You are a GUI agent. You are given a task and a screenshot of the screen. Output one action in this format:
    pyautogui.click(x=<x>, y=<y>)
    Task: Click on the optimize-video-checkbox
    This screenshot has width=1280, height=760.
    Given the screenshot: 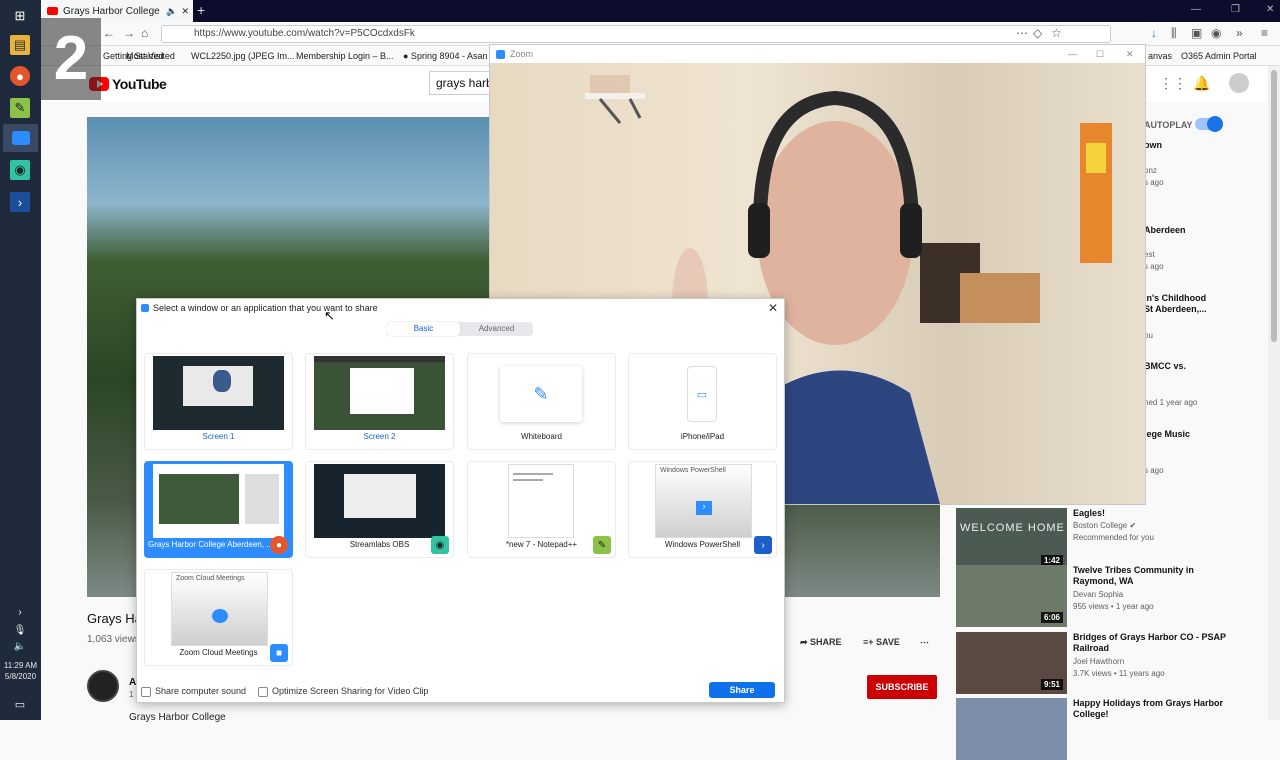 What is the action you would take?
    pyautogui.click(x=263, y=692)
    